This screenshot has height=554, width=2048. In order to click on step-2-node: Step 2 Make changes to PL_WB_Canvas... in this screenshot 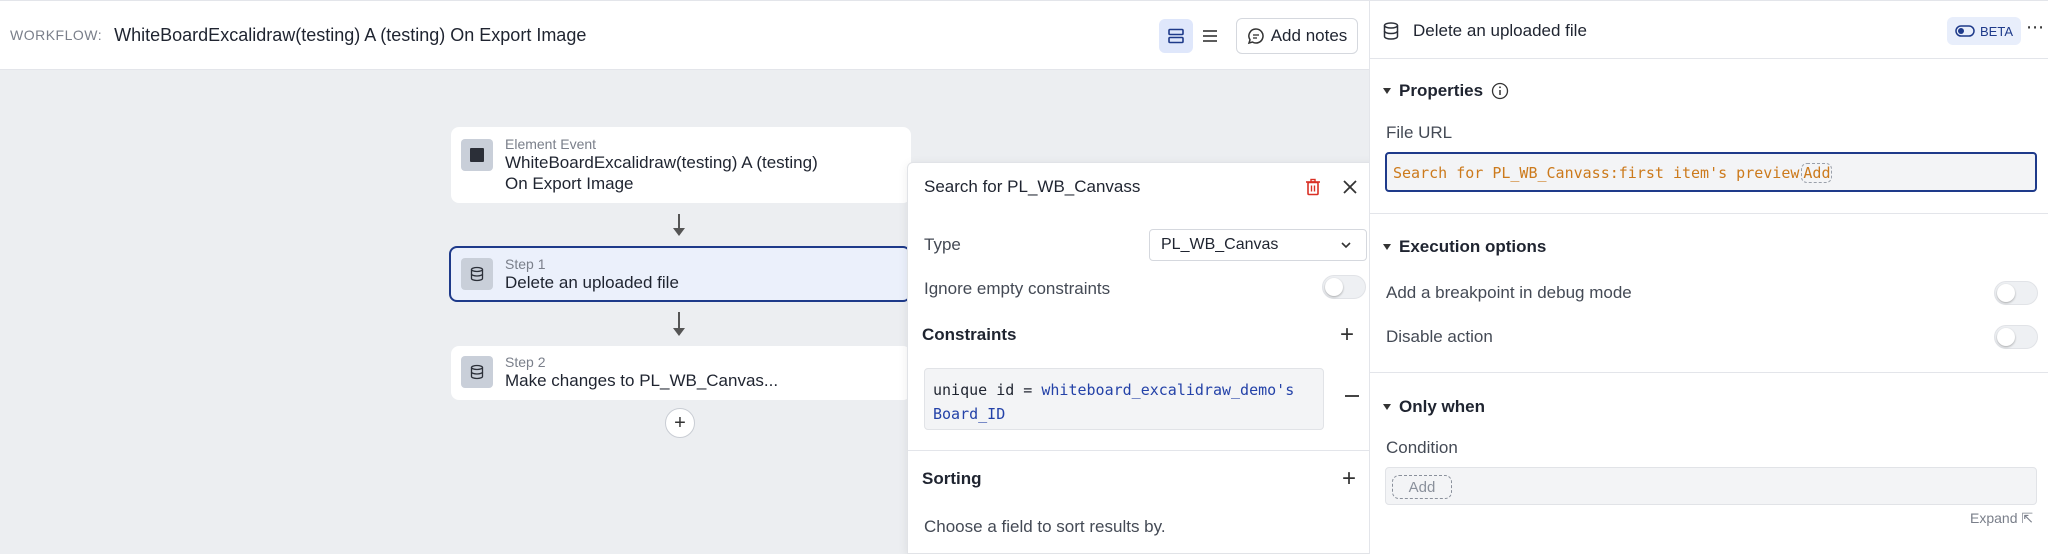, I will do `click(681, 373)`.